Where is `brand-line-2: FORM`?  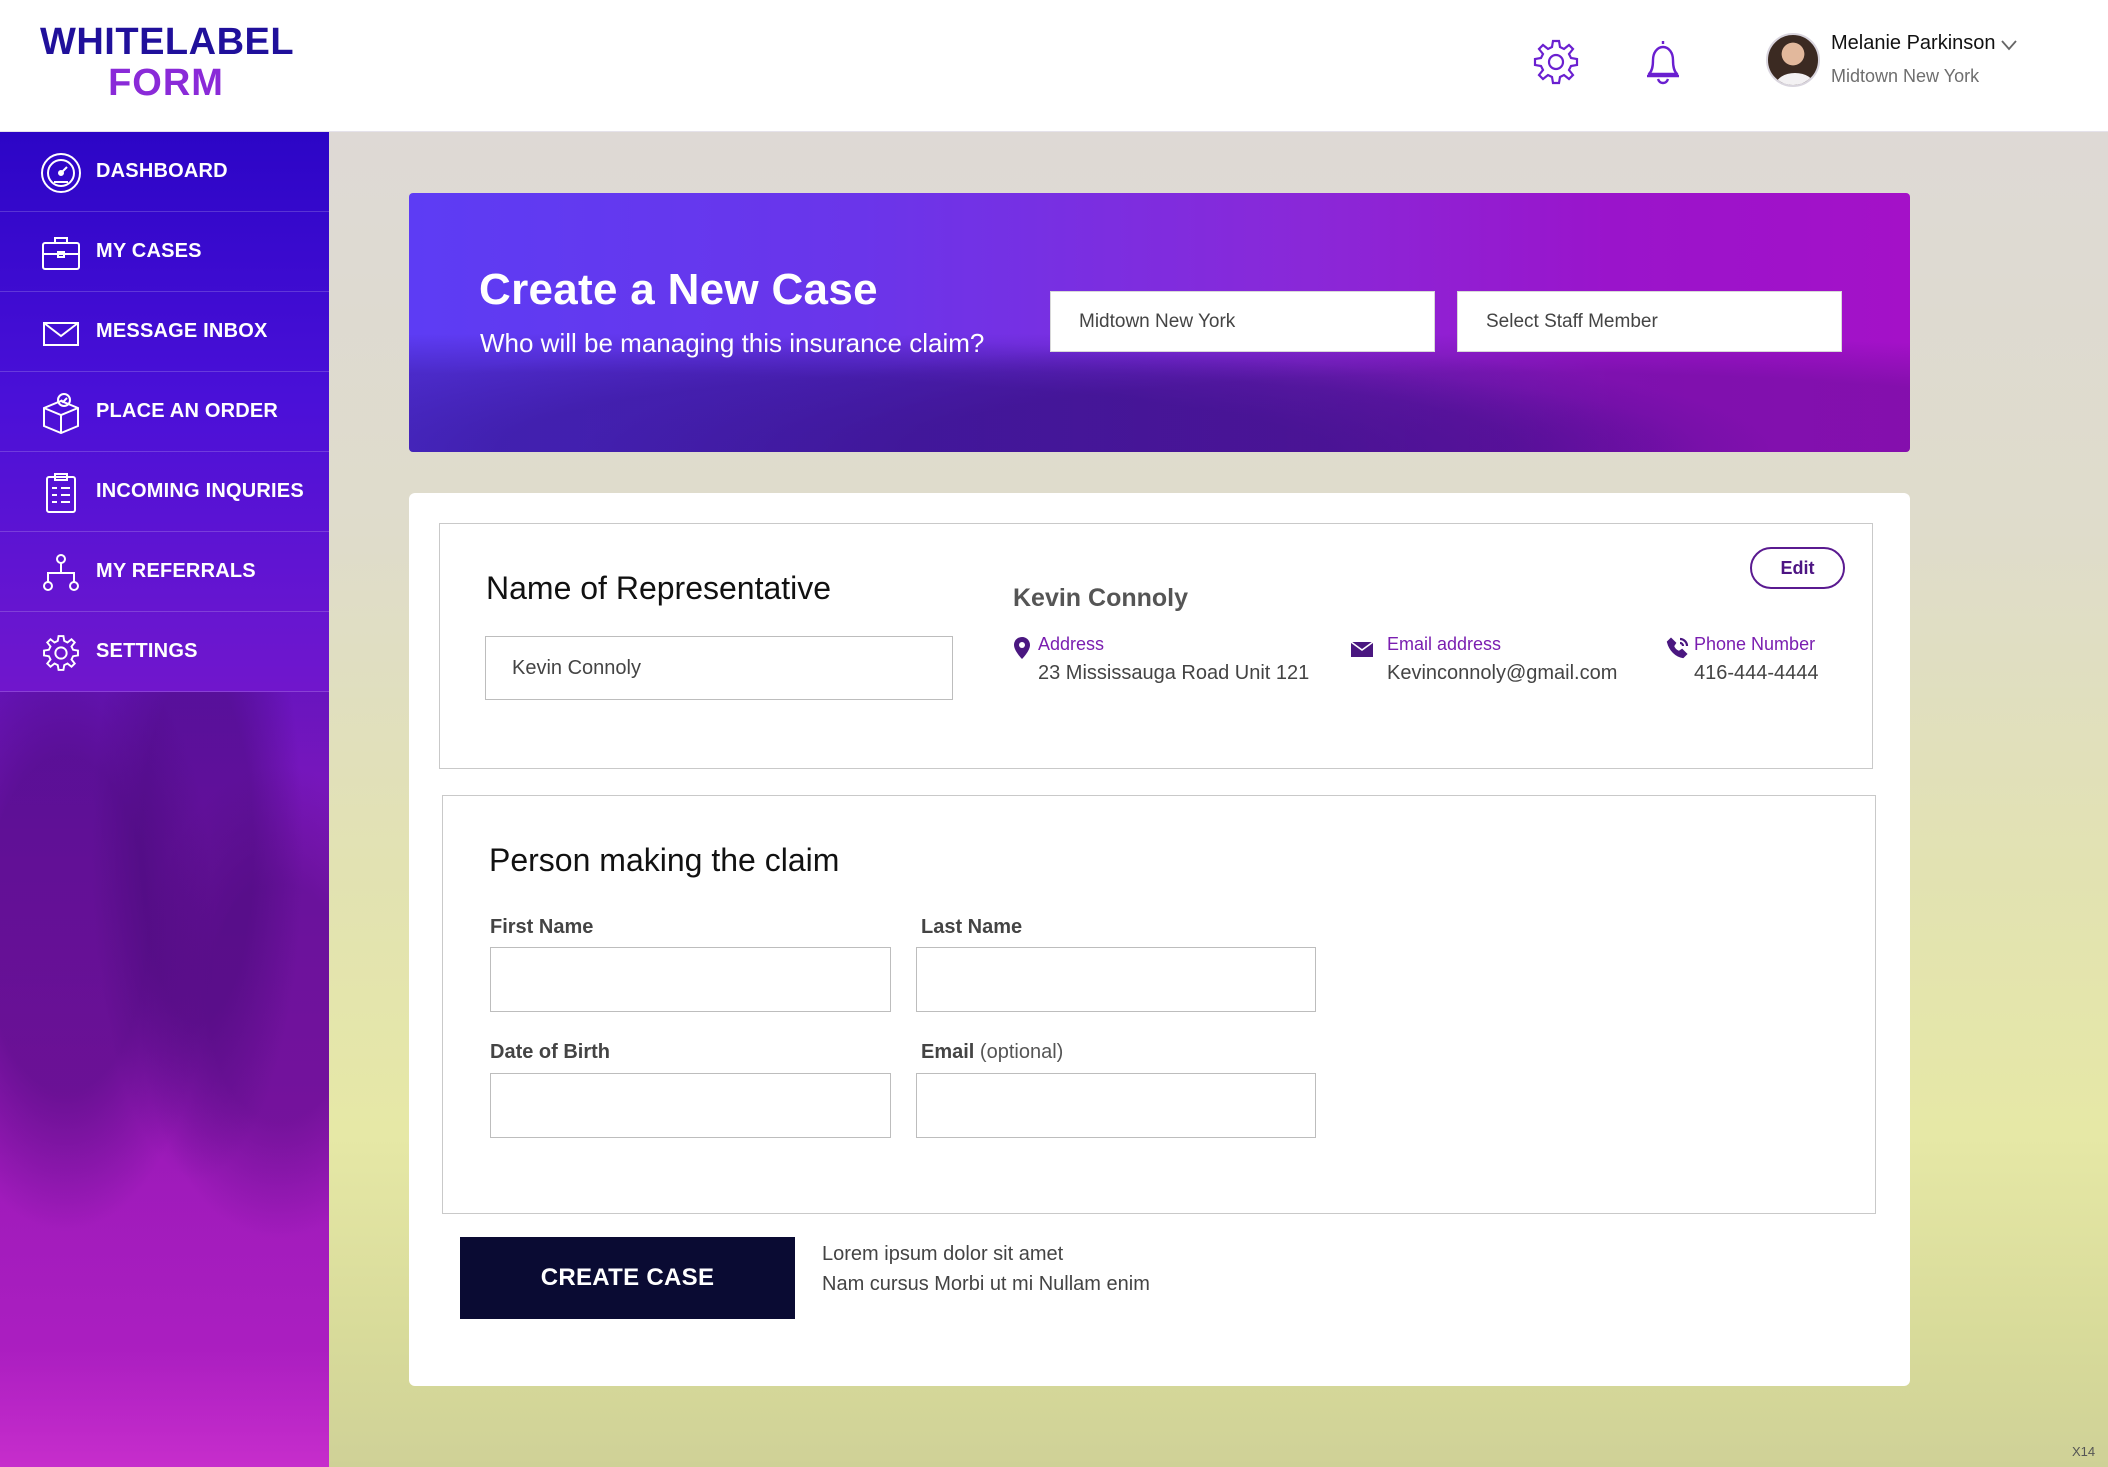
brand-line-2: FORM is located at coordinates (166, 83).